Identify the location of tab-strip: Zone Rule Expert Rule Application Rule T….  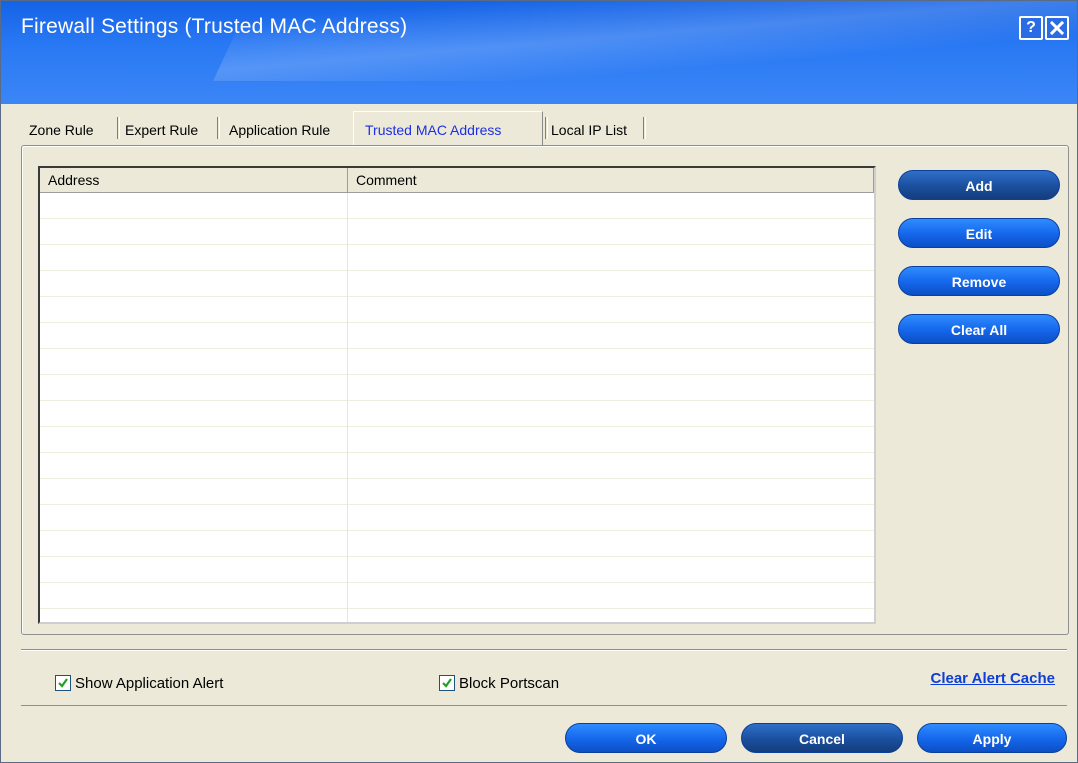
(349, 130).